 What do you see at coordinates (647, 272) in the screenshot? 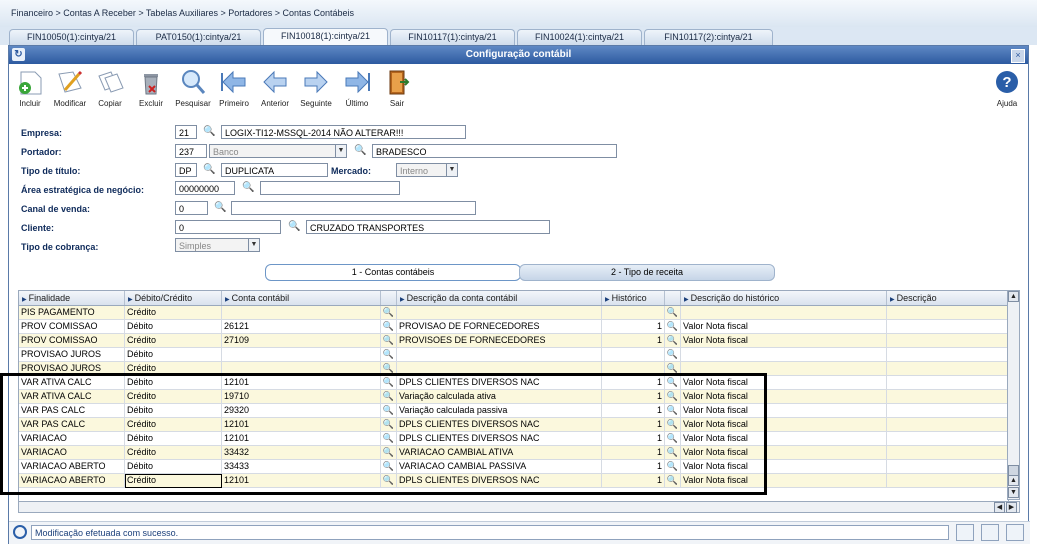
I see `tab-tipo-receita: 2 - Tipo de receita` at bounding box center [647, 272].